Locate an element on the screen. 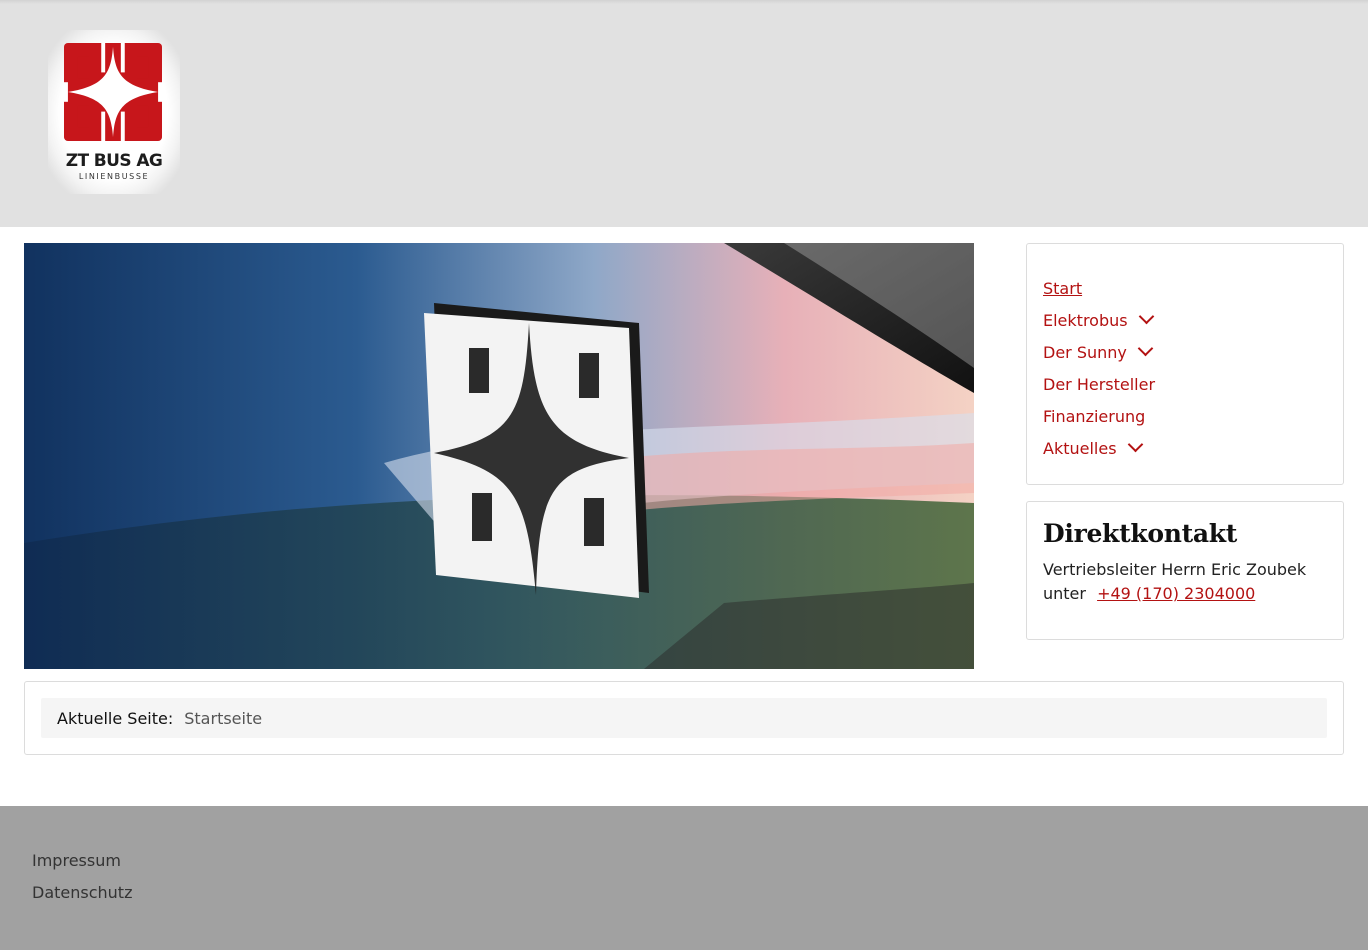  breadcrumb: Aktuelle Seite: Startseite is located at coordinates (684, 718).